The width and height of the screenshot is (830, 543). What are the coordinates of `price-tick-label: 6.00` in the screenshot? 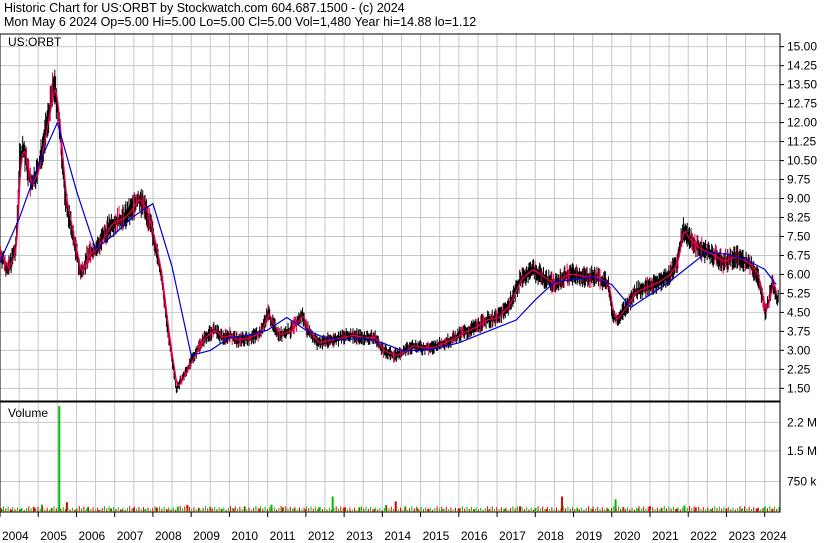 It's located at (799, 274).